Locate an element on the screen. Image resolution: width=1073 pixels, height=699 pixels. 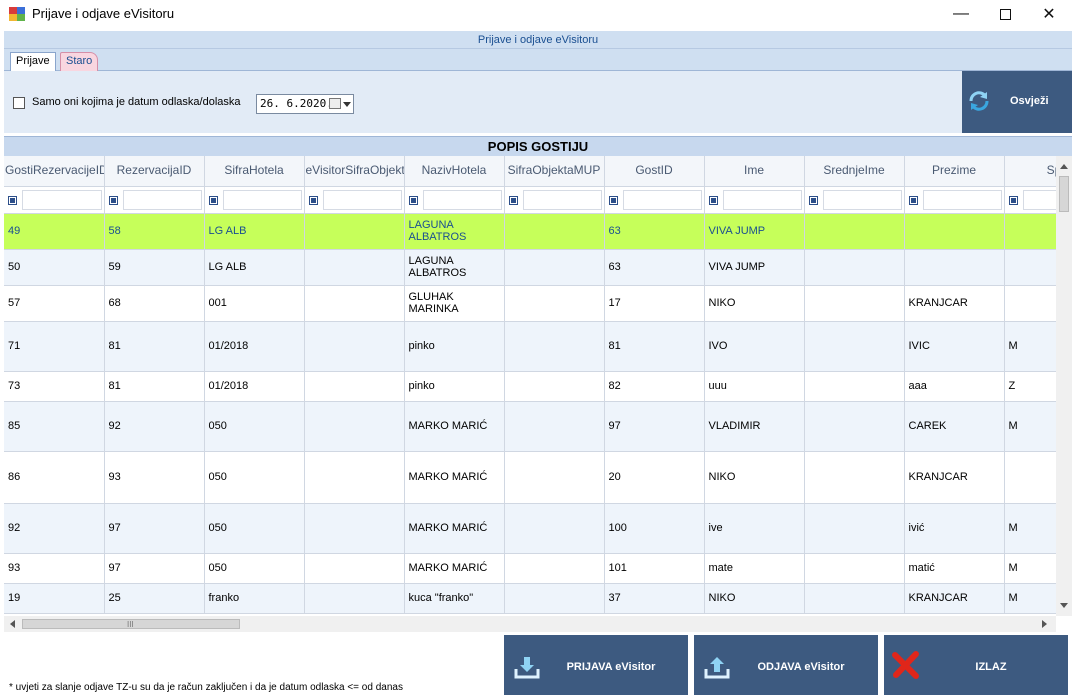
table-cell: LG ALB is located at coordinates (254, 267).